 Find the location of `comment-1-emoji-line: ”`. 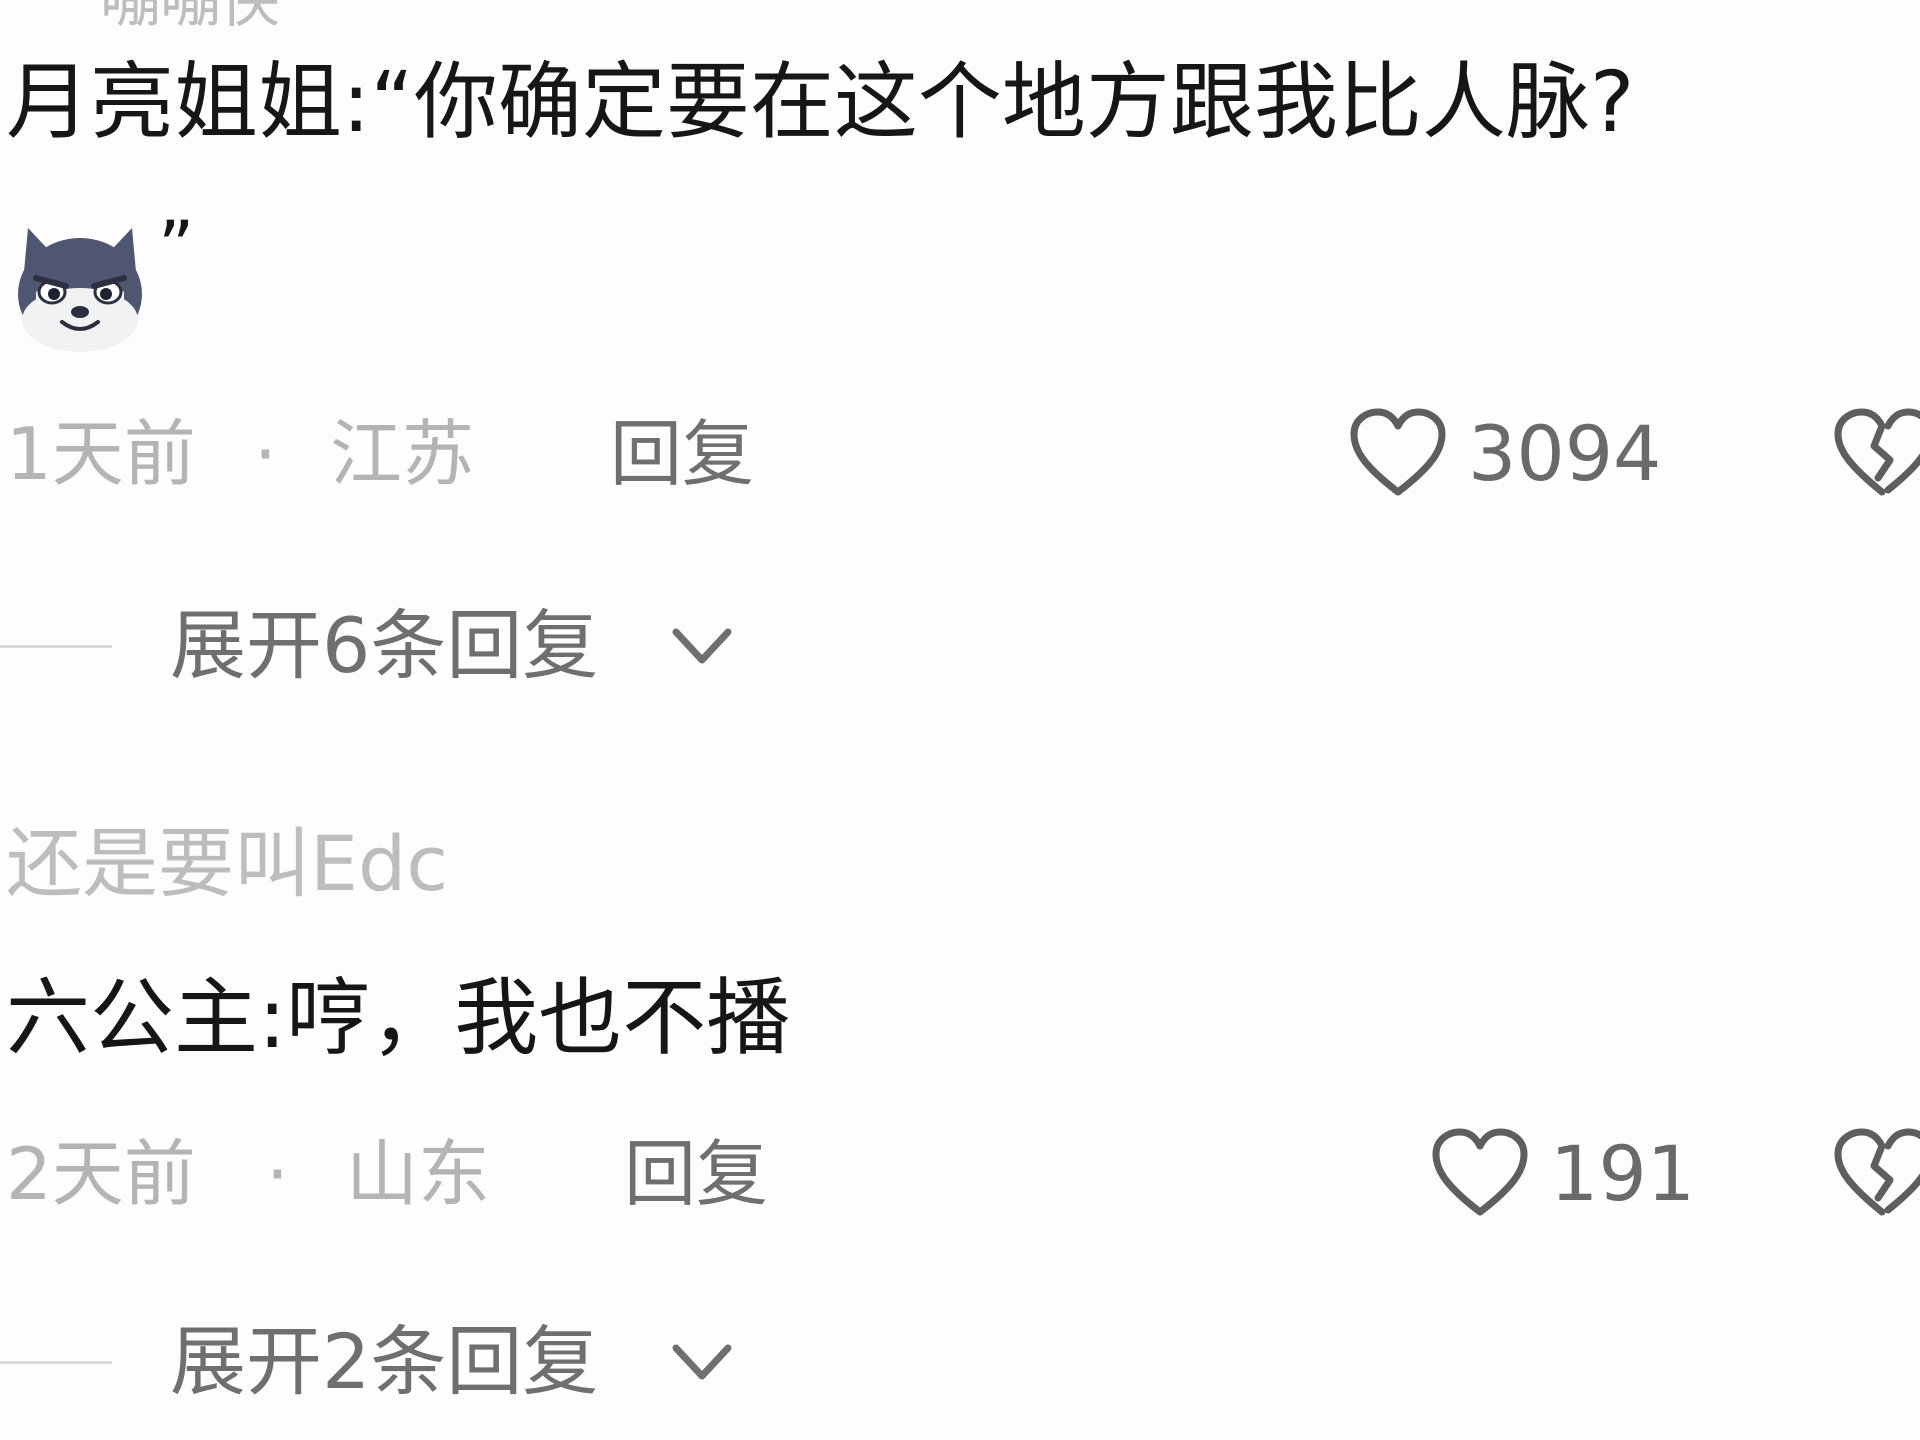

comment-1-emoji-line: ” is located at coordinates (100, 282).